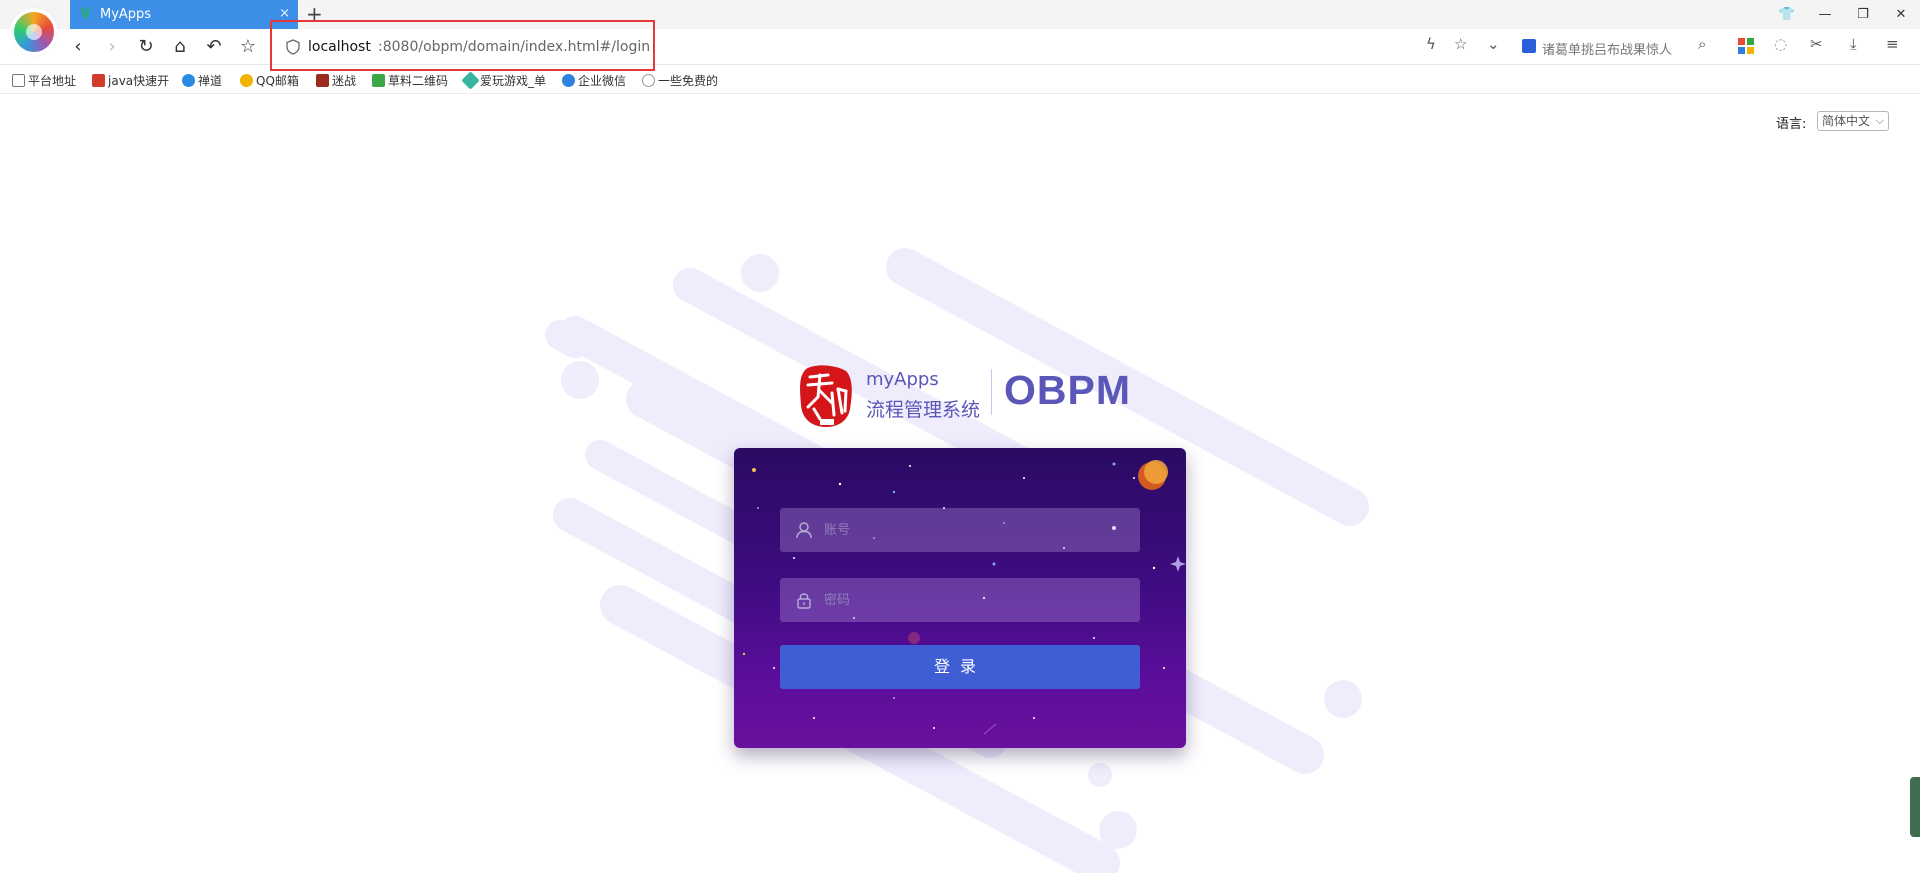 The height and width of the screenshot is (873, 1920). Describe the element at coordinates (410, 80) in the screenshot. I see `bookmark-item: 草料二维码` at that location.